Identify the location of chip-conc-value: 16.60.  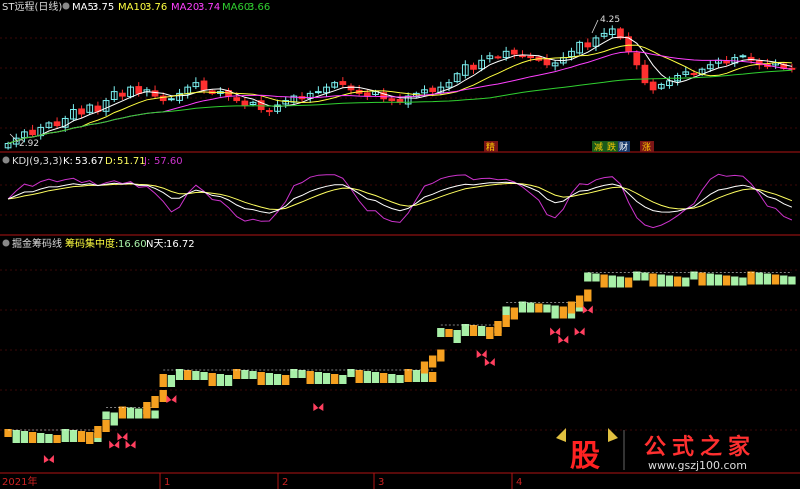
(132, 244).